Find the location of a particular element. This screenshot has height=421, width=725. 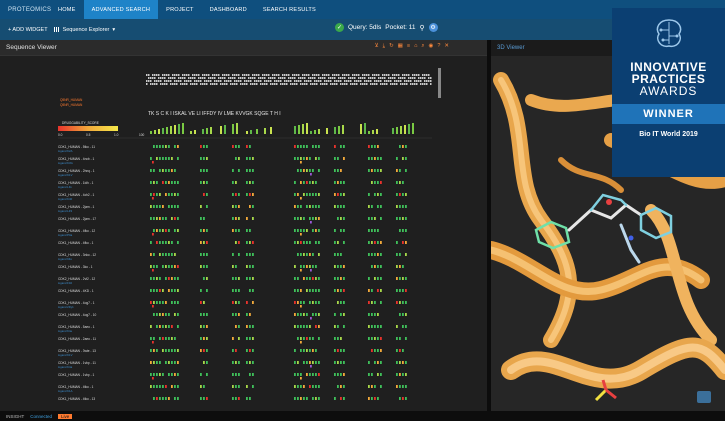

status-live-badge: Live is located at coordinates (65, 416).